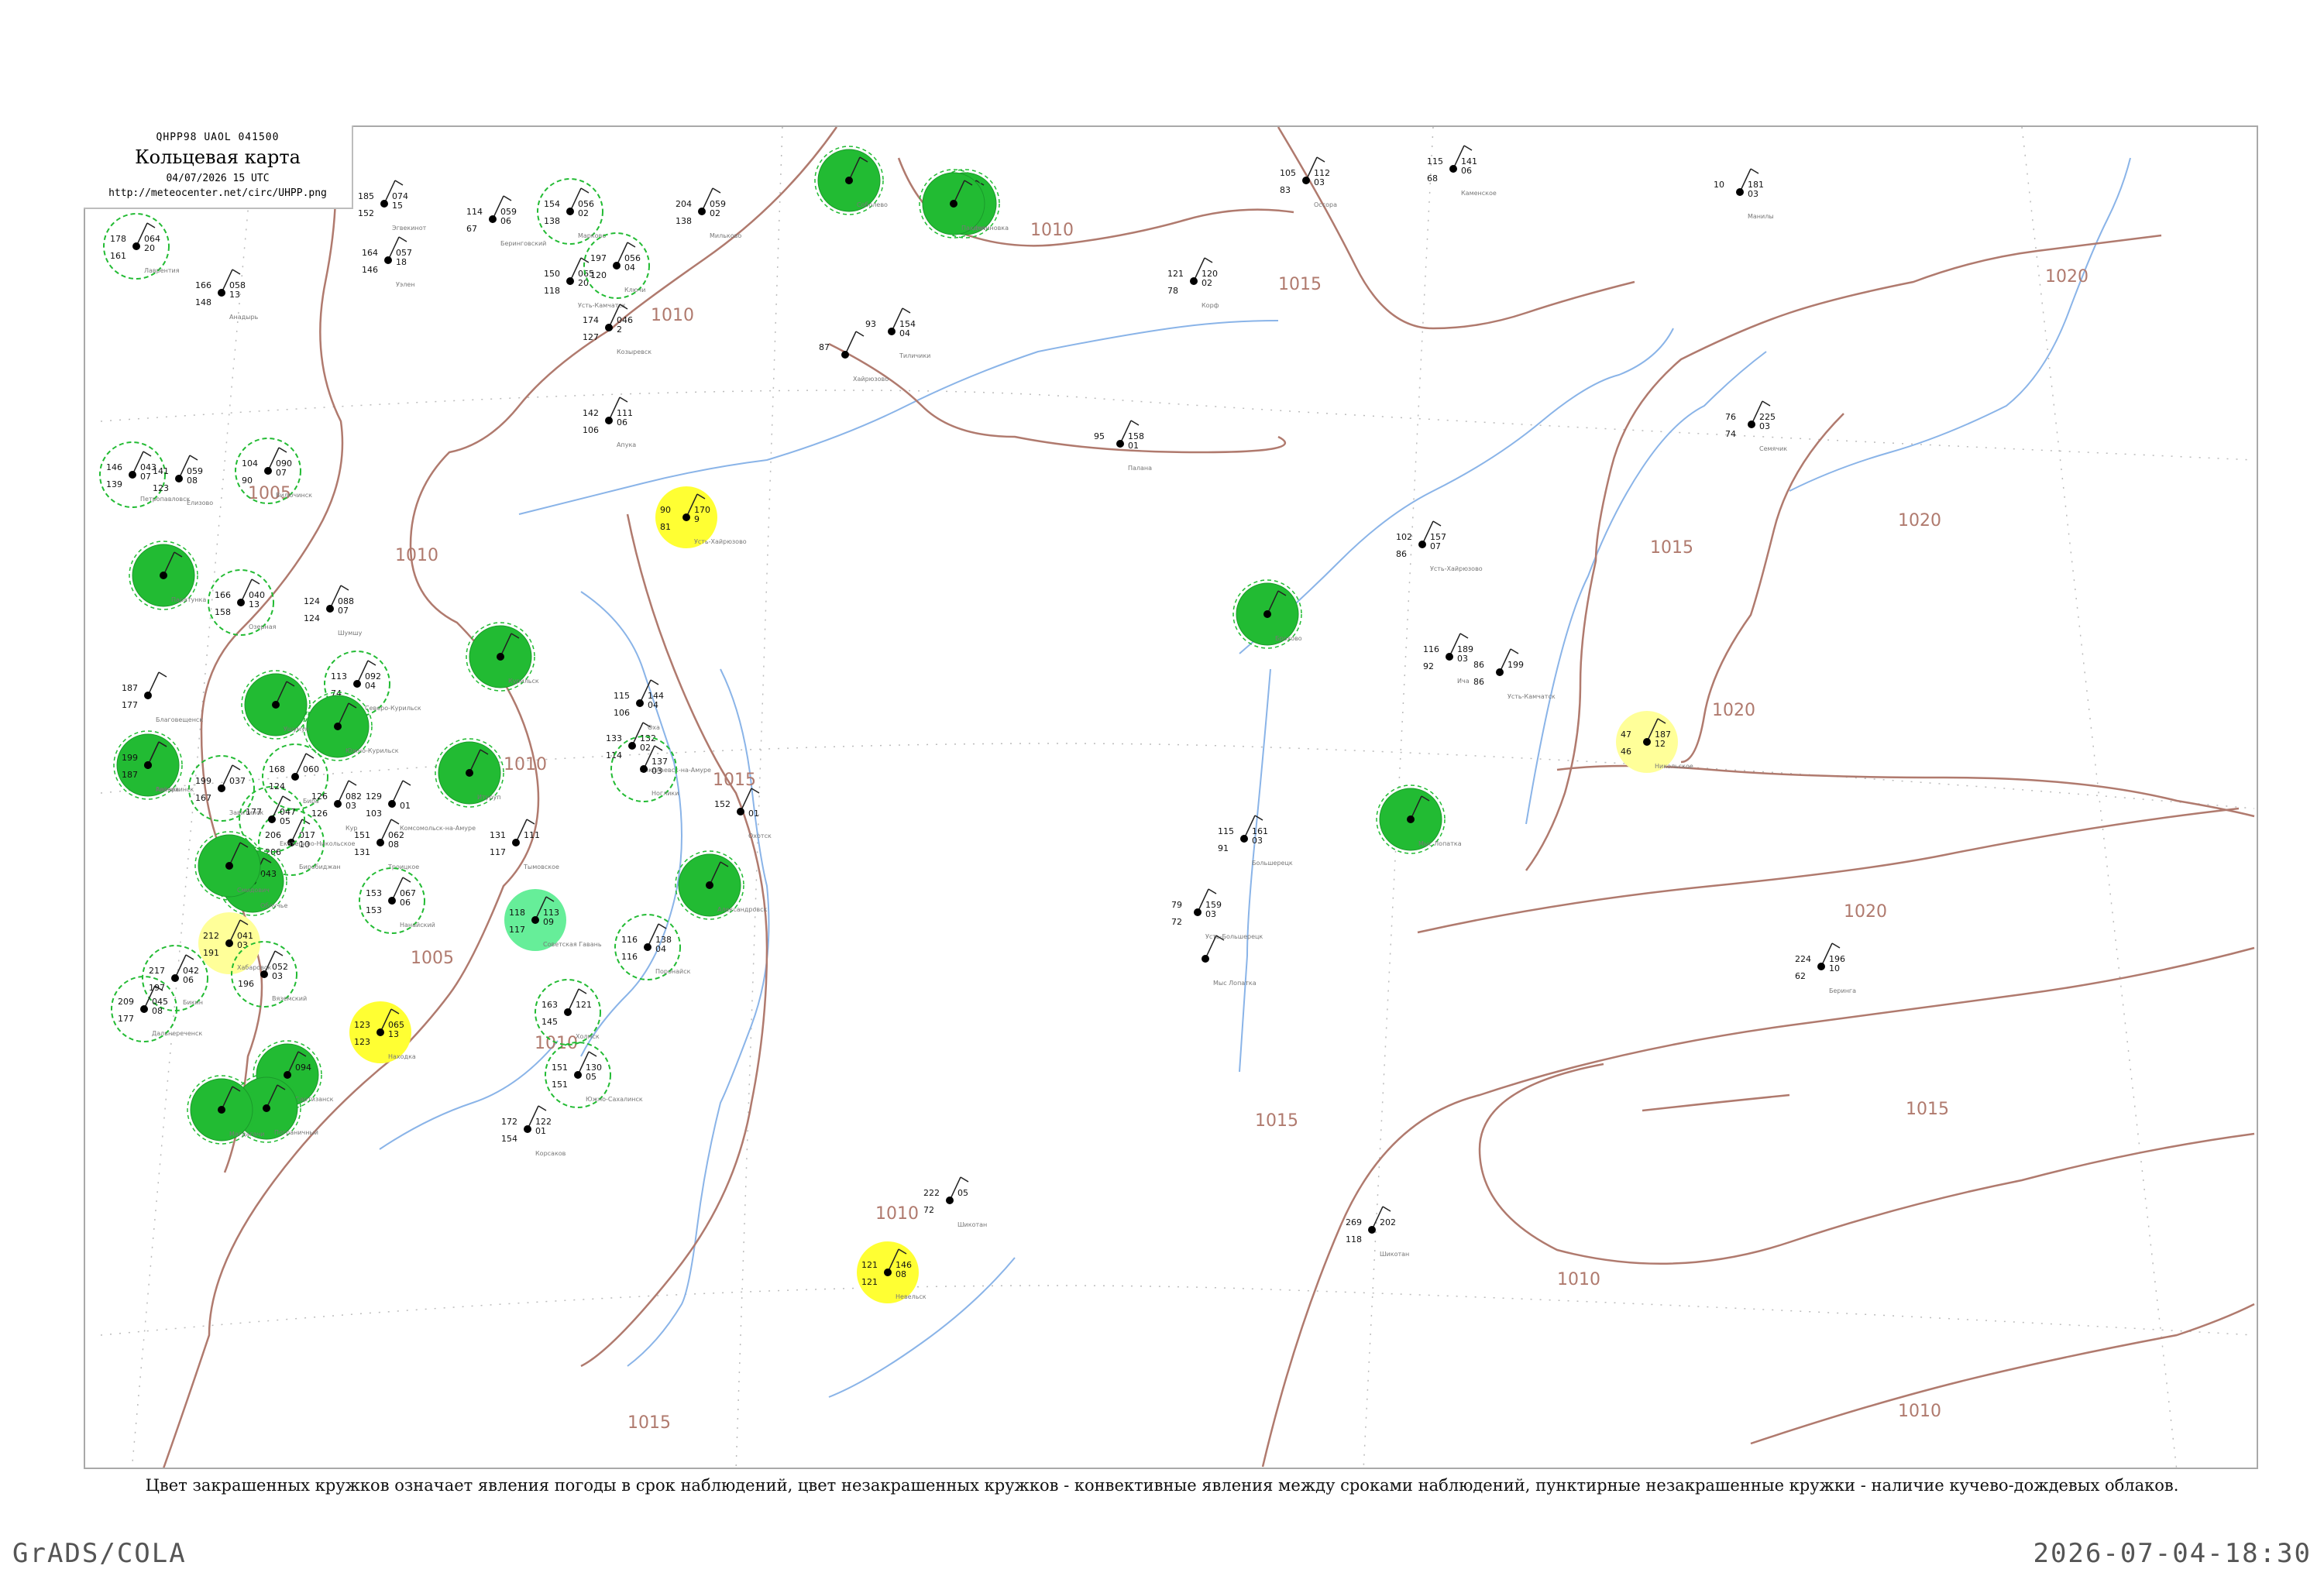 Image resolution: width=2324 pixels, height=1569 pixels. What do you see at coordinates (350, 634) in the screenshot?
I see `station-name: Шумшу` at bounding box center [350, 634].